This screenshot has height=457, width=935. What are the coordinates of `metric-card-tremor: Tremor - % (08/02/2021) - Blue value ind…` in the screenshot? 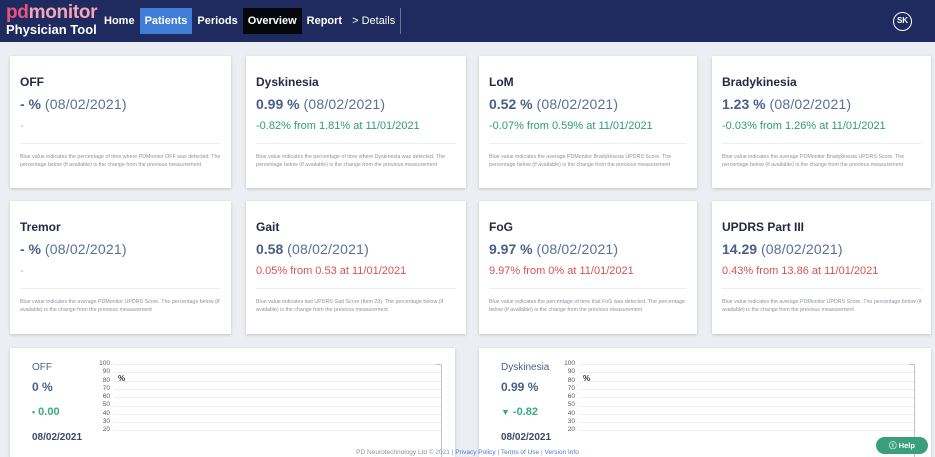 It's located at (120, 267).